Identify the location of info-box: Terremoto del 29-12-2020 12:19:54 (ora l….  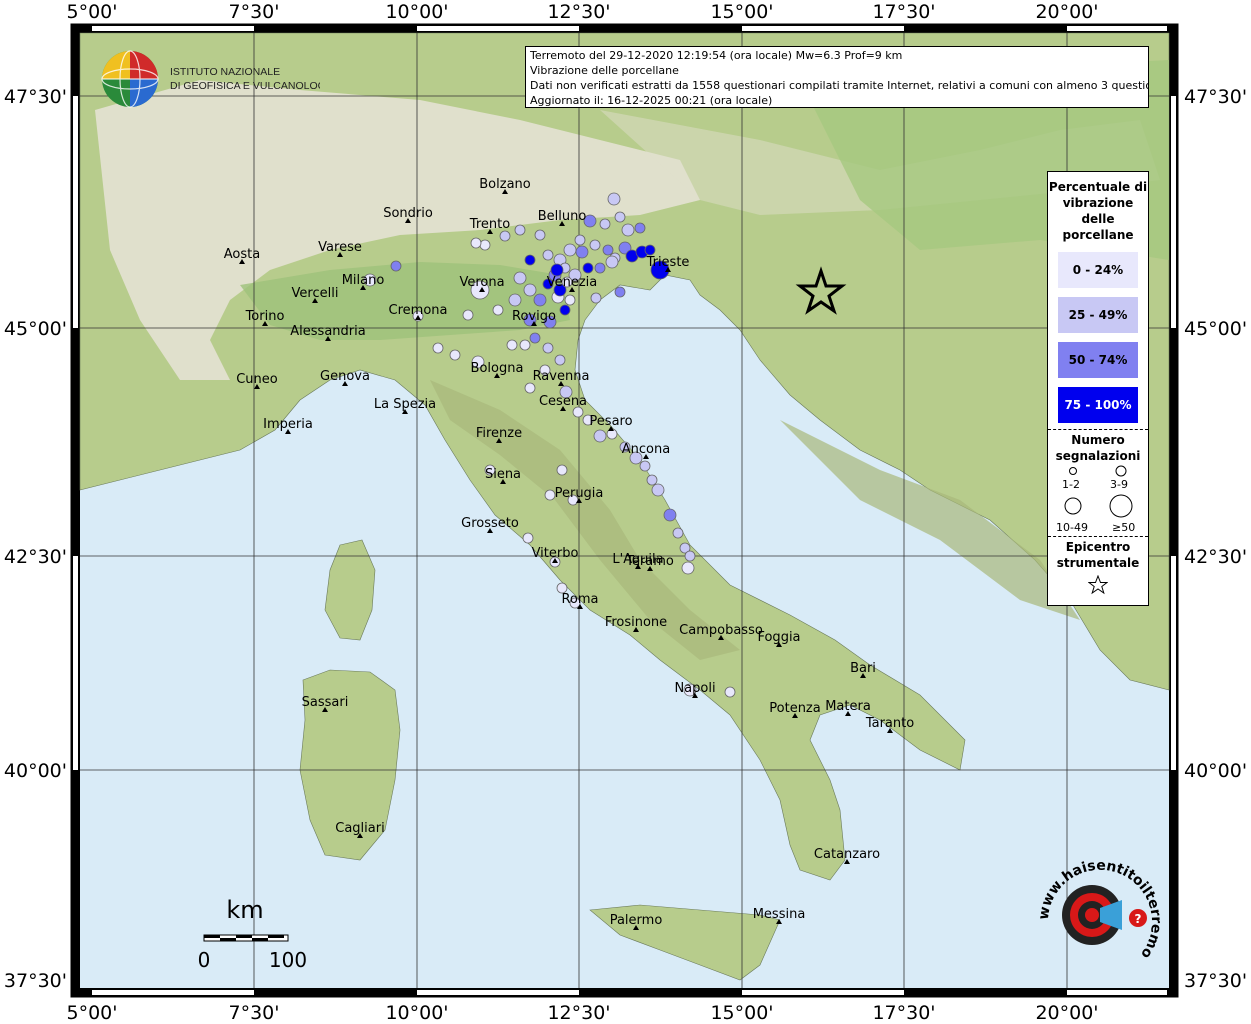
(837, 77).